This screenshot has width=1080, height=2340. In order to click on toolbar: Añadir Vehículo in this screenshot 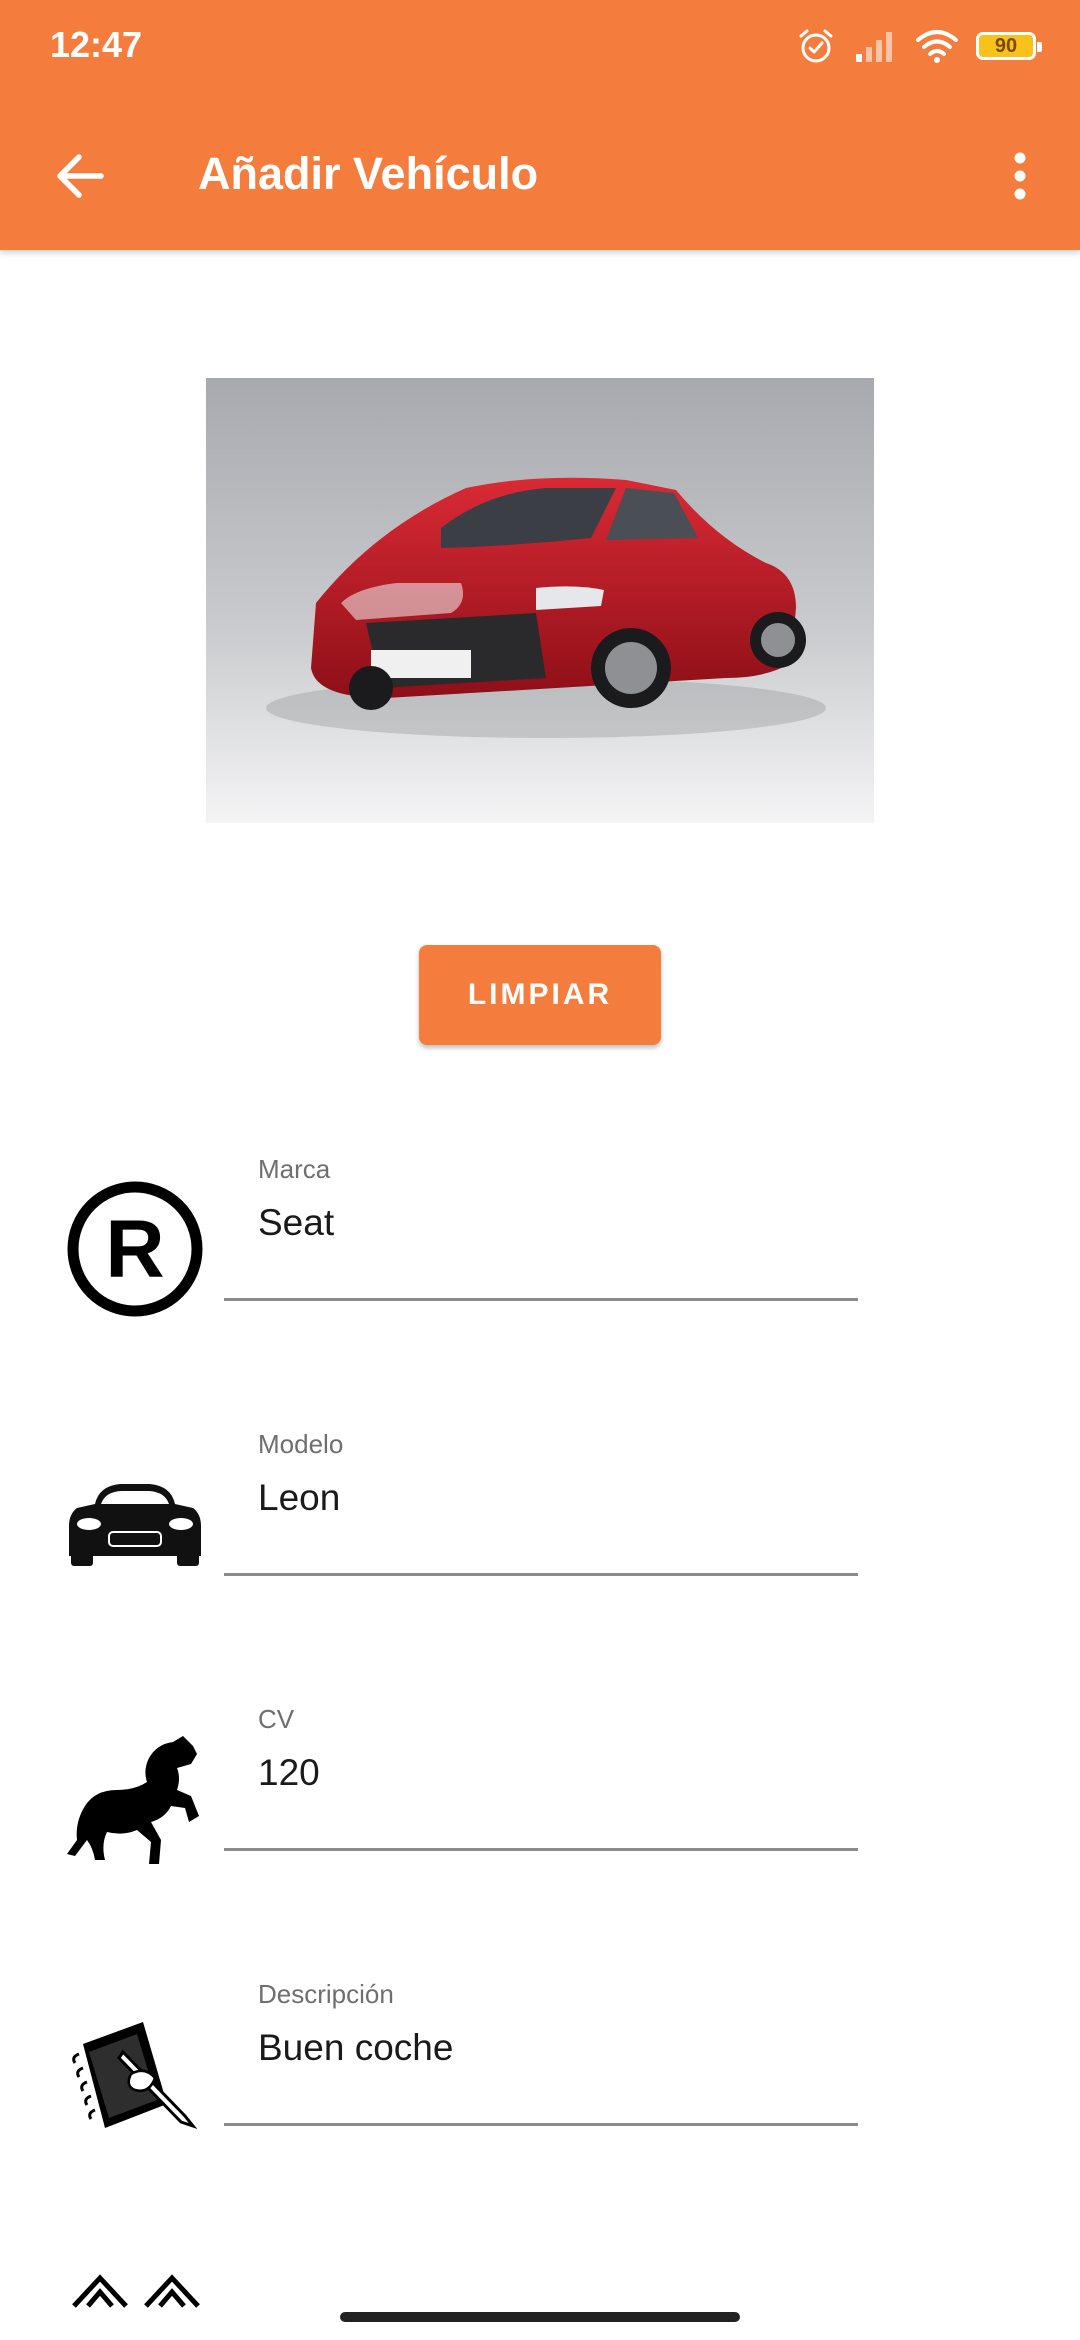, I will do `click(540, 175)`.